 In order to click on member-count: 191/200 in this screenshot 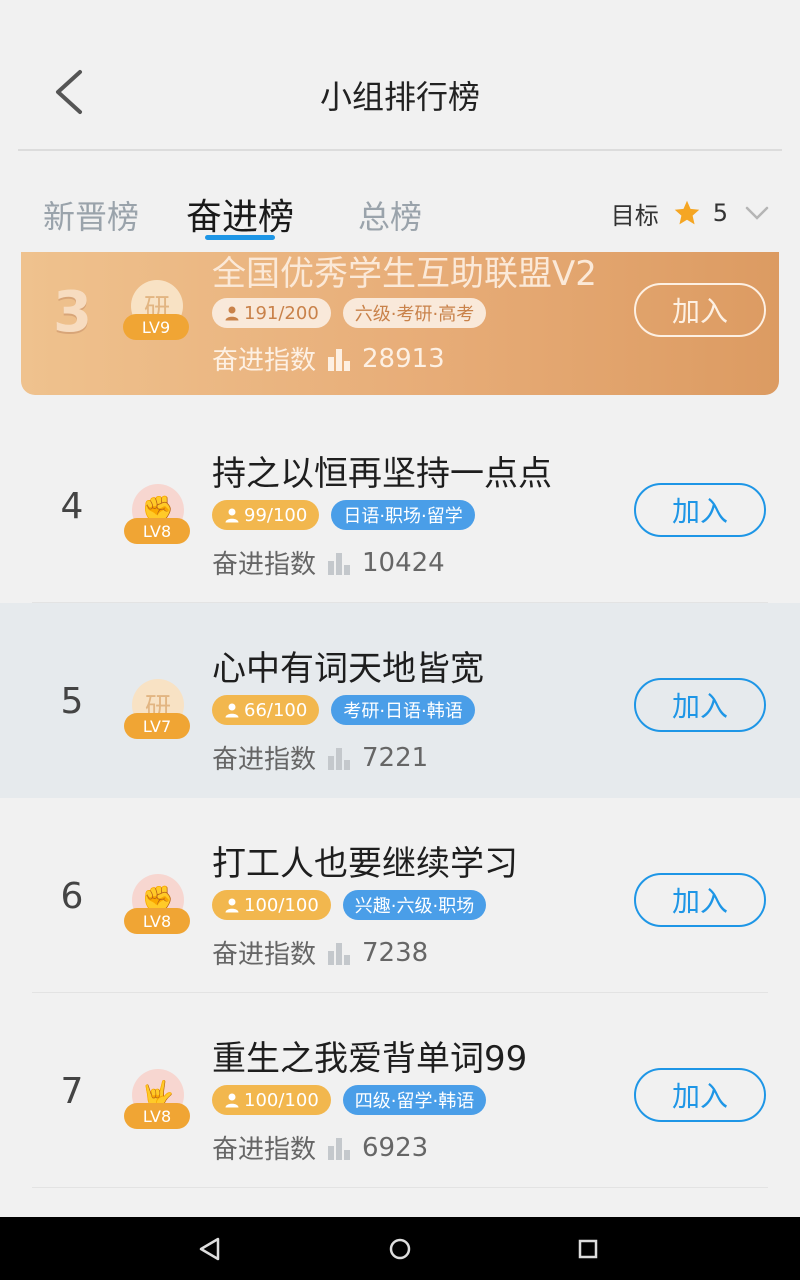, I will do `click(281, 313)`.